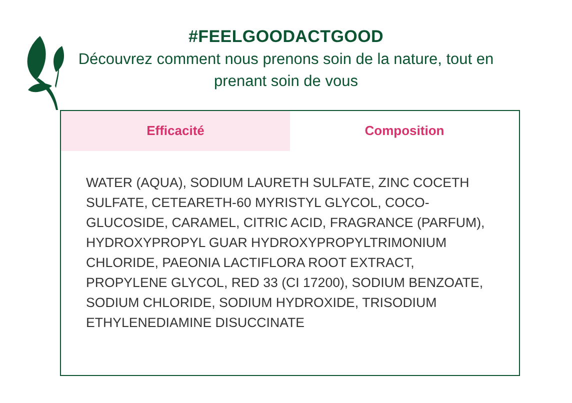 This screenshot has width=572, height=403. Describe the element at coordinates (175, 131) in the screenshot. I see `tab: Efficacité` at that location.